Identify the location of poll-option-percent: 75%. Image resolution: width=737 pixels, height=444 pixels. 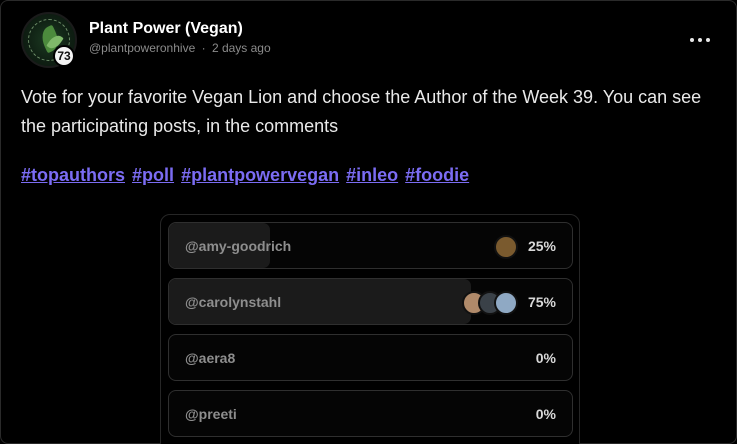
(541, 302).